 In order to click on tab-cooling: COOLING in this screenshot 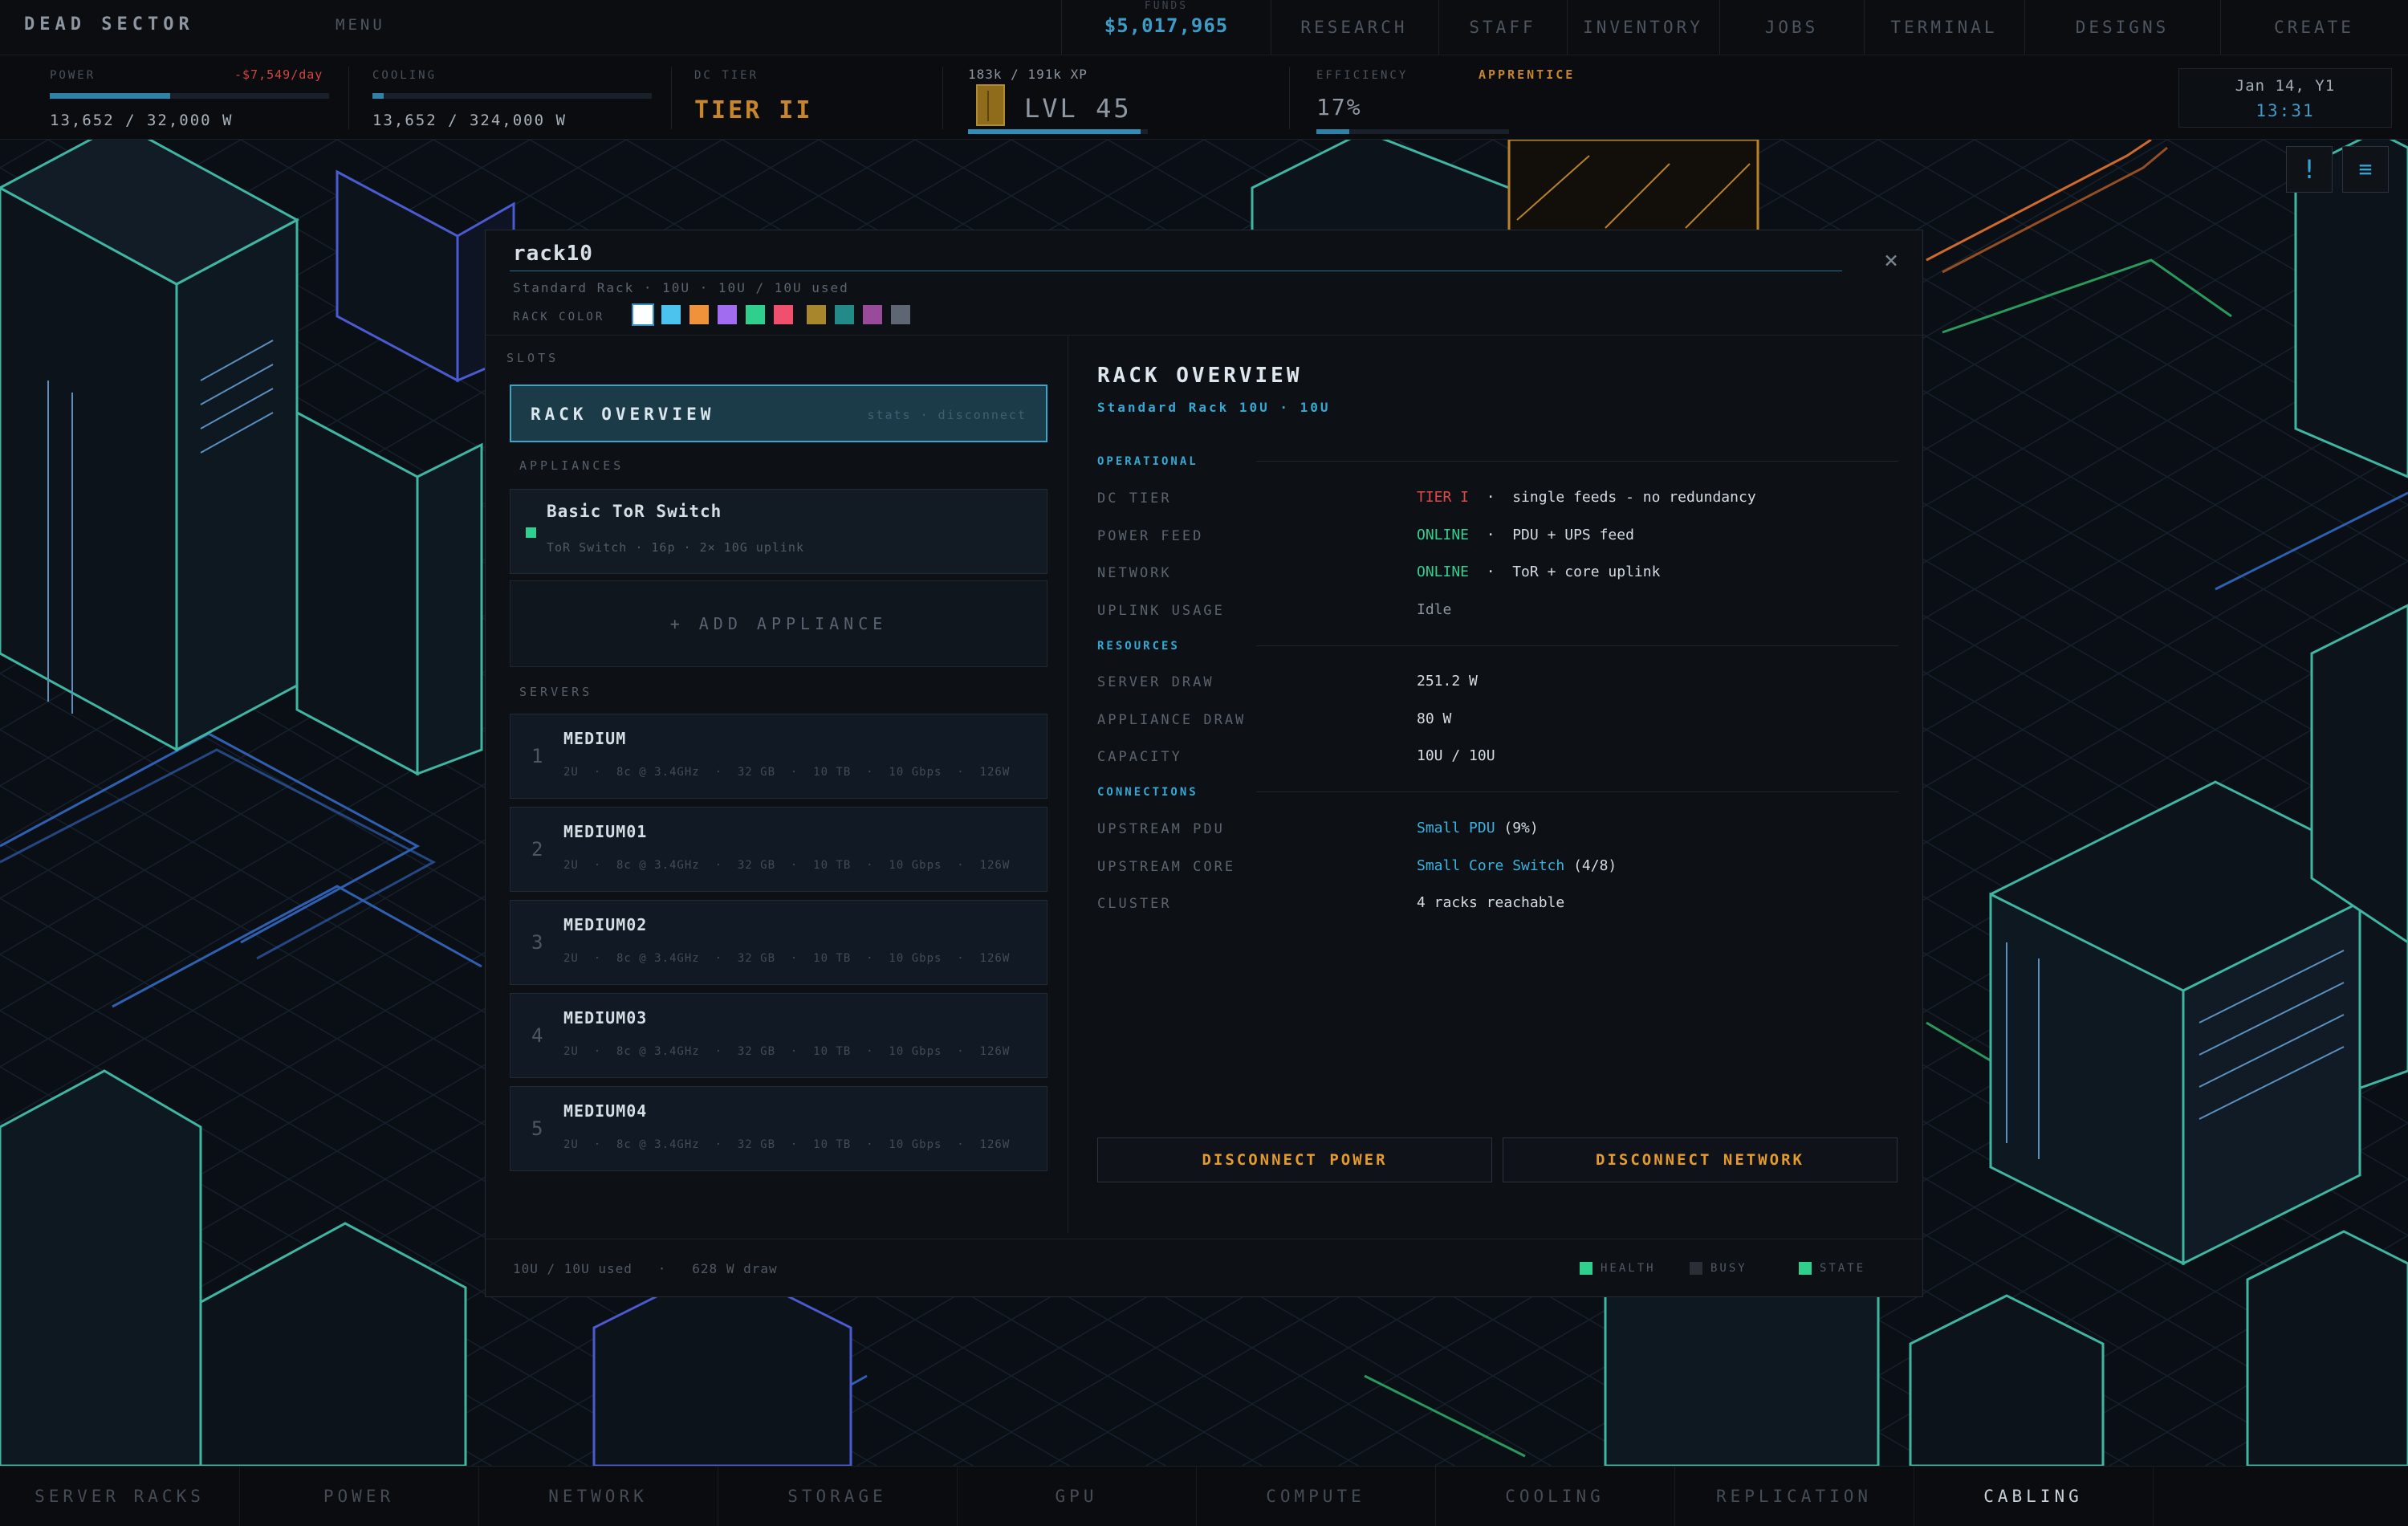, I will do `click(1555, 1496)`.